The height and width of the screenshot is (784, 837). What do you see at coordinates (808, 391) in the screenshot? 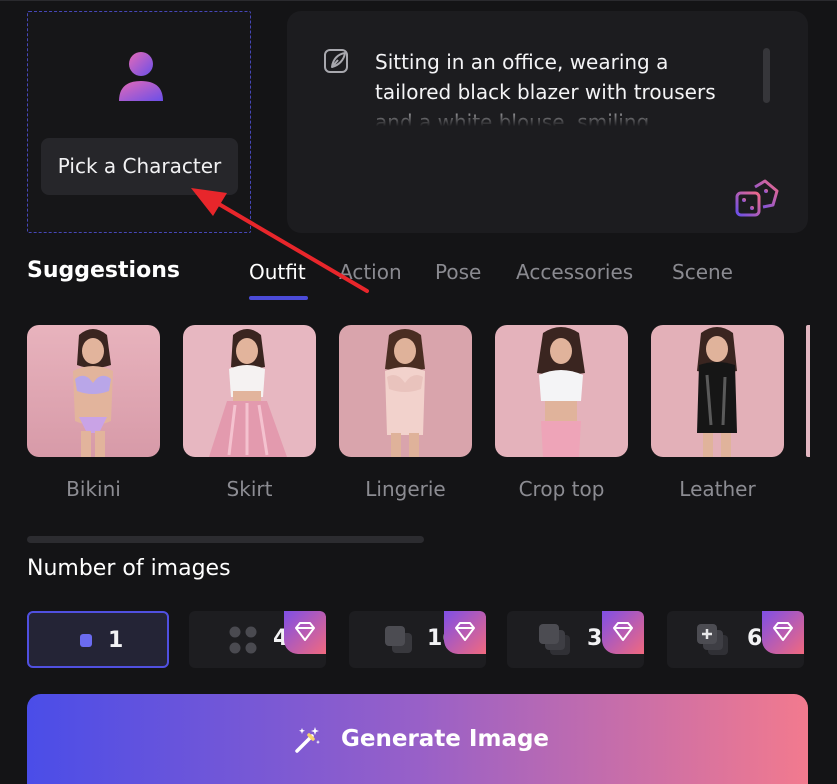
I see `suggestion-next-image-edge` at bounding box center [808, 391].